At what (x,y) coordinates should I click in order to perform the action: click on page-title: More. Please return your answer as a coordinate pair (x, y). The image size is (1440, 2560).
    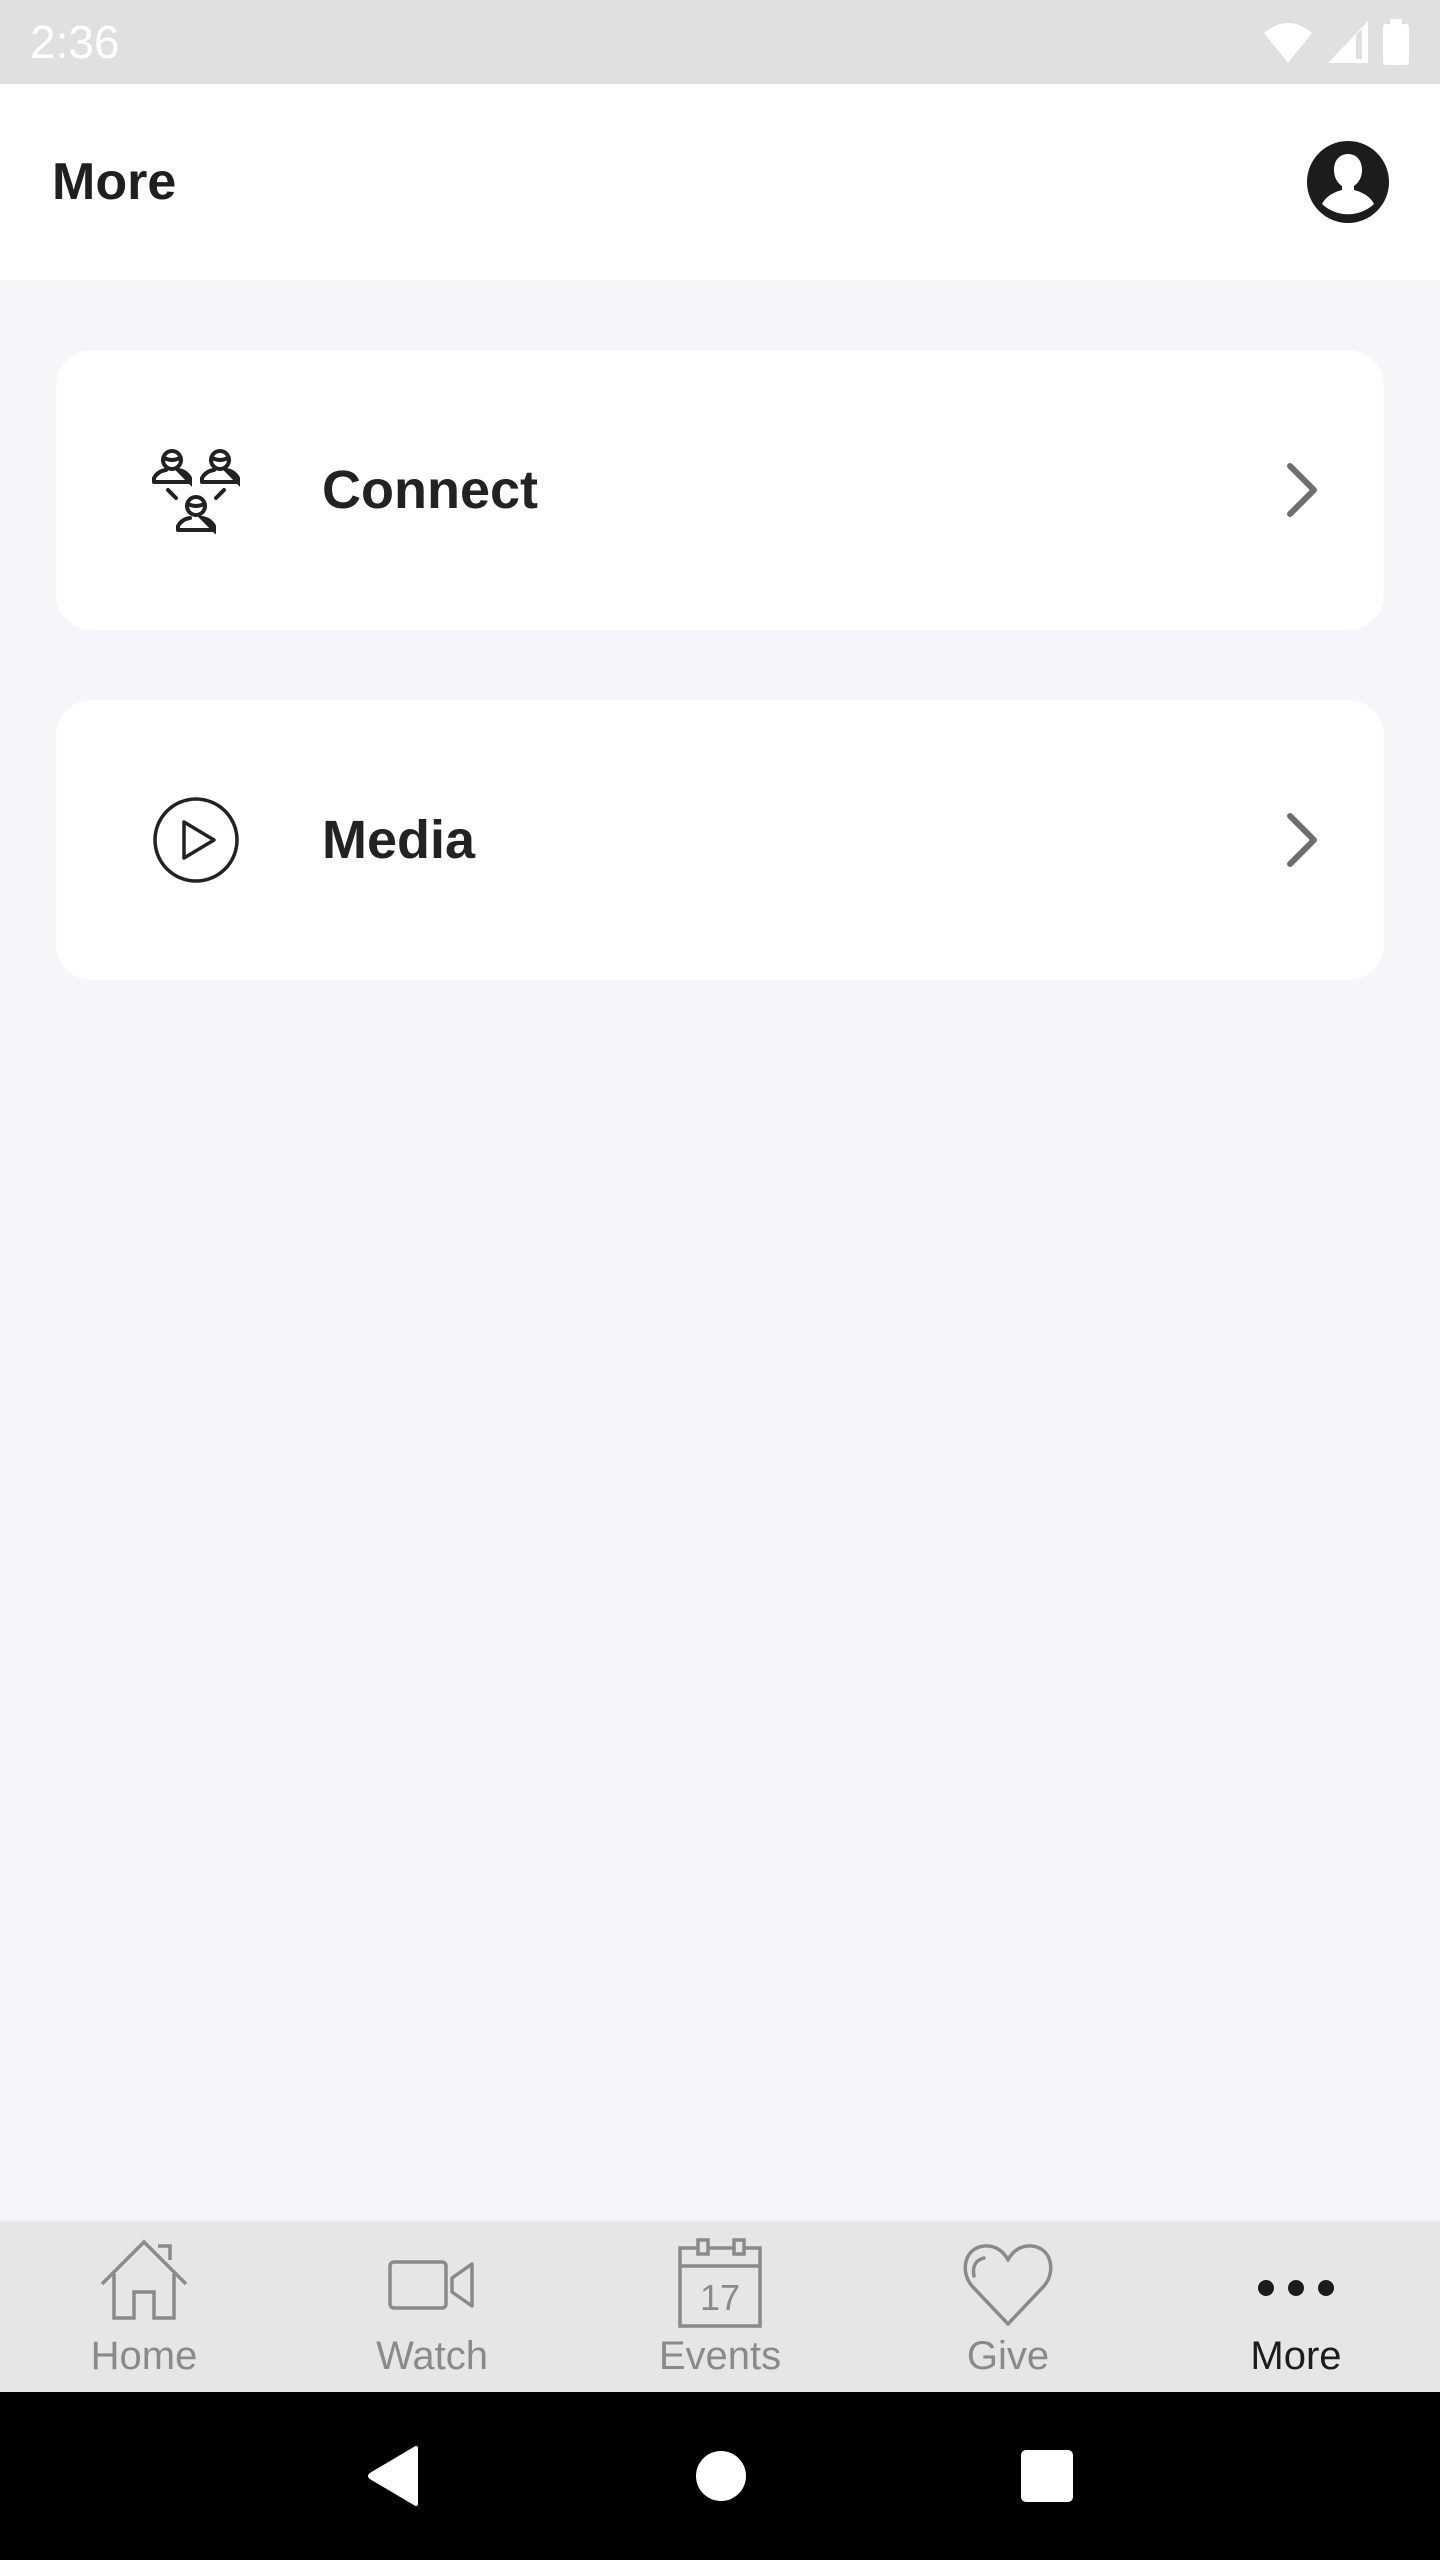
    Looking at the image, I should click on (114, 182).